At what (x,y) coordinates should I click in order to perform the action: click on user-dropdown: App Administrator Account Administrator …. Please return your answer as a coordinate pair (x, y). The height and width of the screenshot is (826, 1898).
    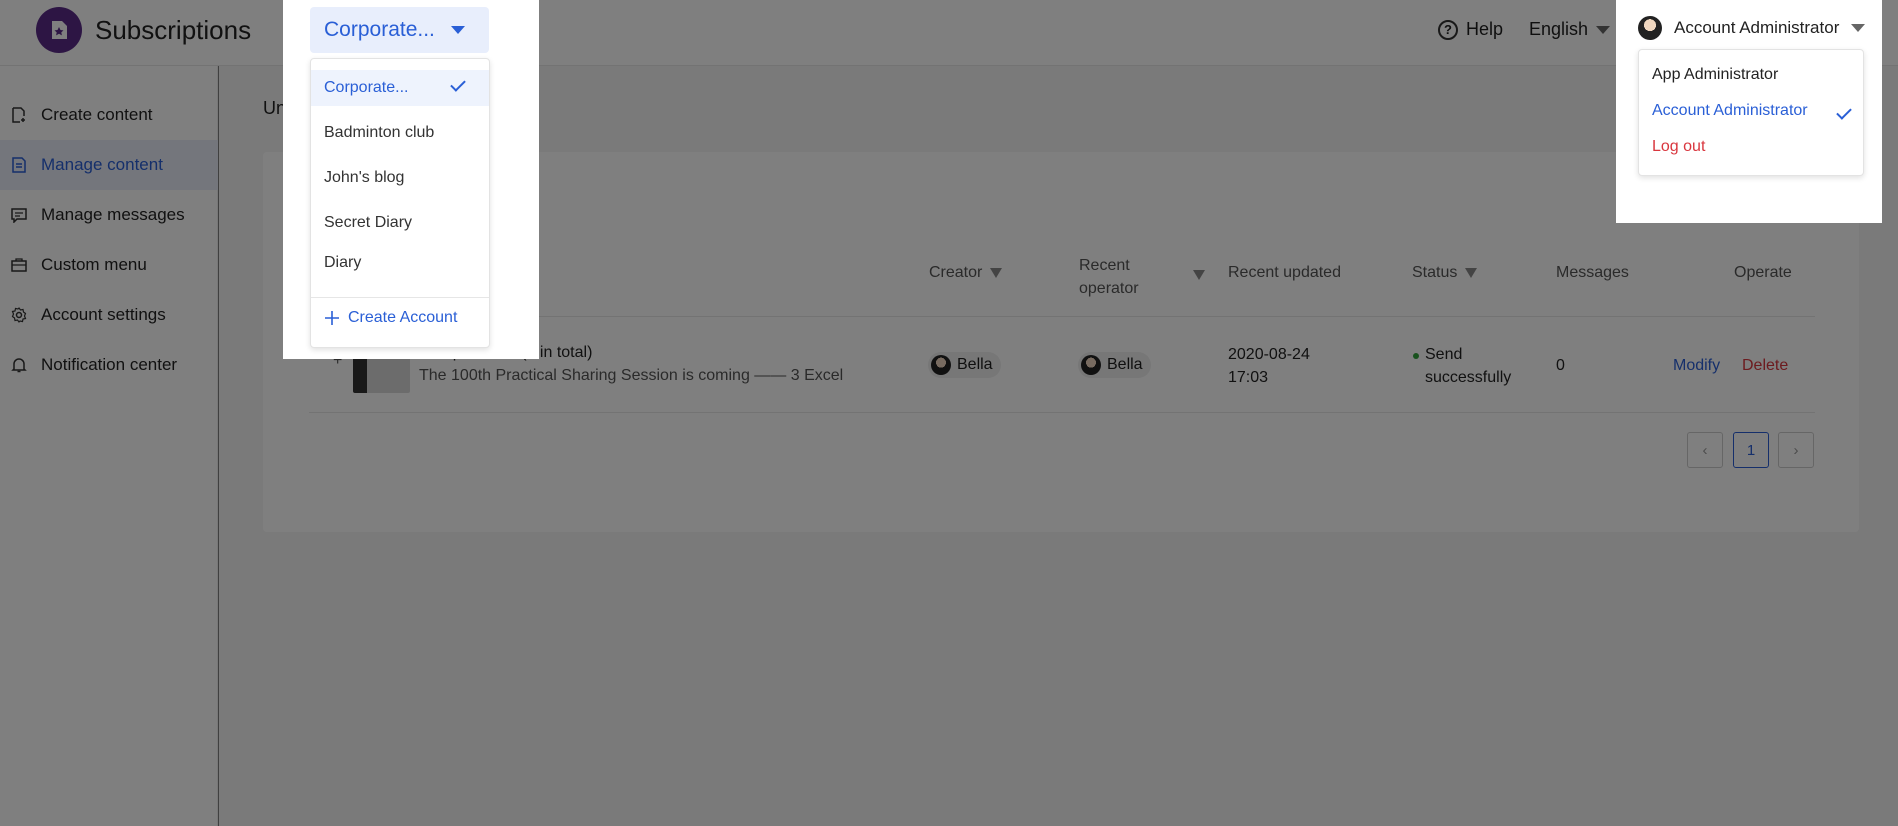
    Looking at the image, I should click on (1751, 112).